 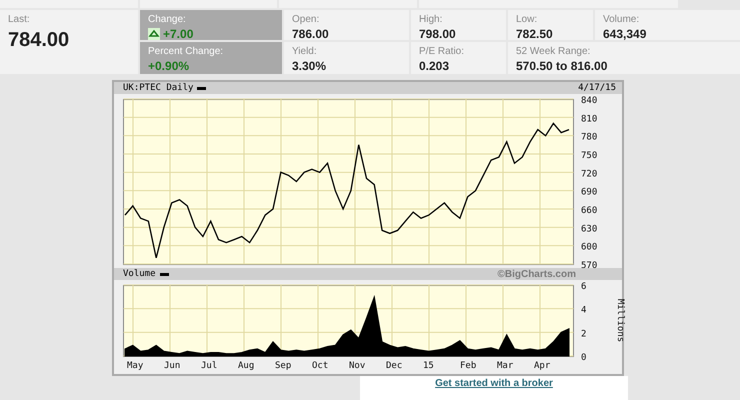 I want to click on axis-label: 4, so click(x=583, y=311).